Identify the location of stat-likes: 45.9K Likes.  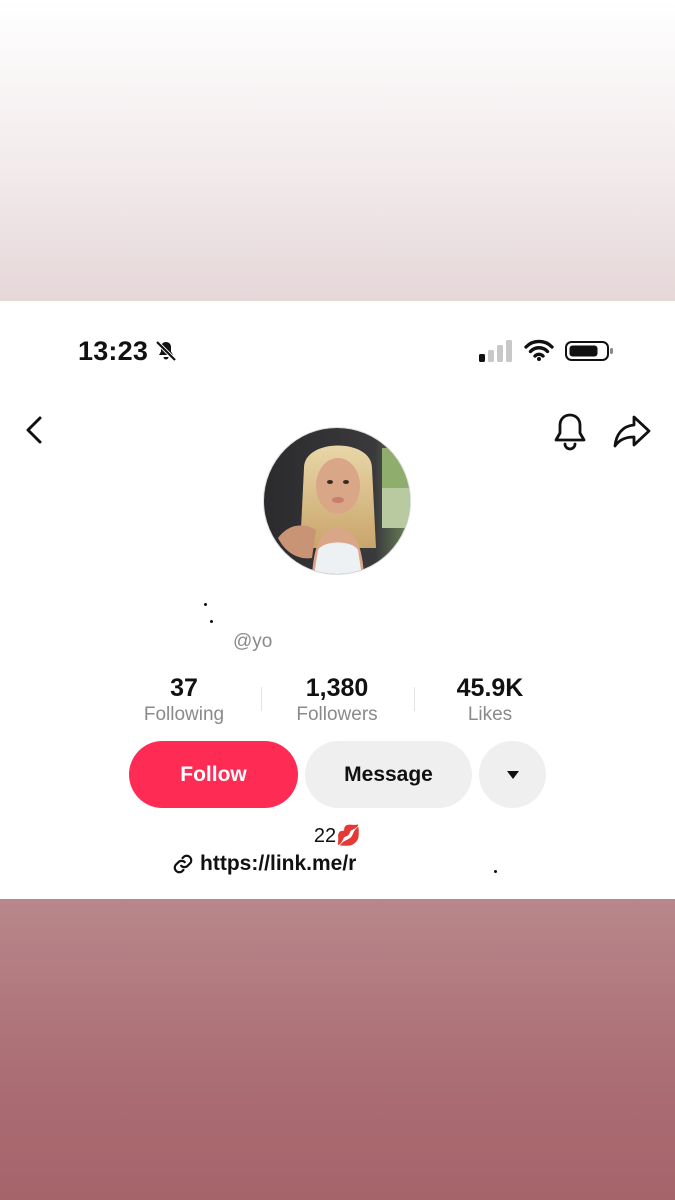
(490, 700).